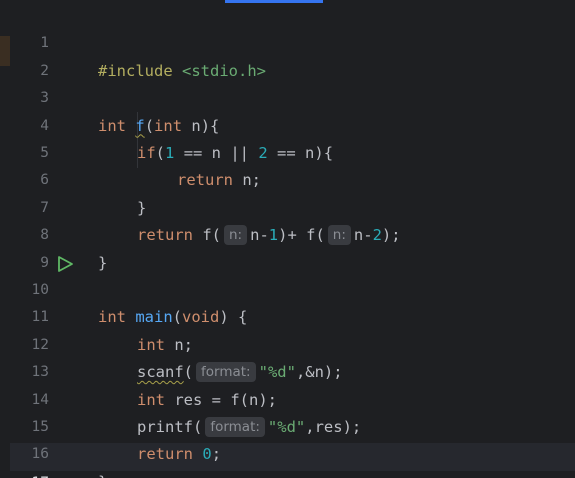 The width and height of the screenshot is (575, 478). What do you see at coordinates (287, 460) in the screenshot?
I see `code-line-current: 17` at bounding box center [287, 460].